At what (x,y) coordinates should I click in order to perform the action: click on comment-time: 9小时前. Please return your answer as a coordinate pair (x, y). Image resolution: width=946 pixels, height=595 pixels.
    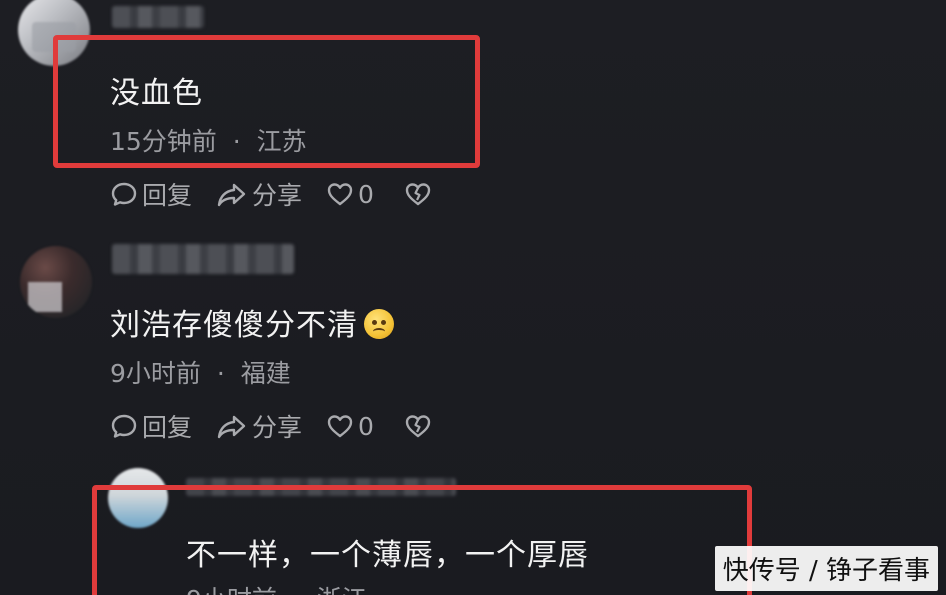
    Looking at the image, I should click on (155, 373).